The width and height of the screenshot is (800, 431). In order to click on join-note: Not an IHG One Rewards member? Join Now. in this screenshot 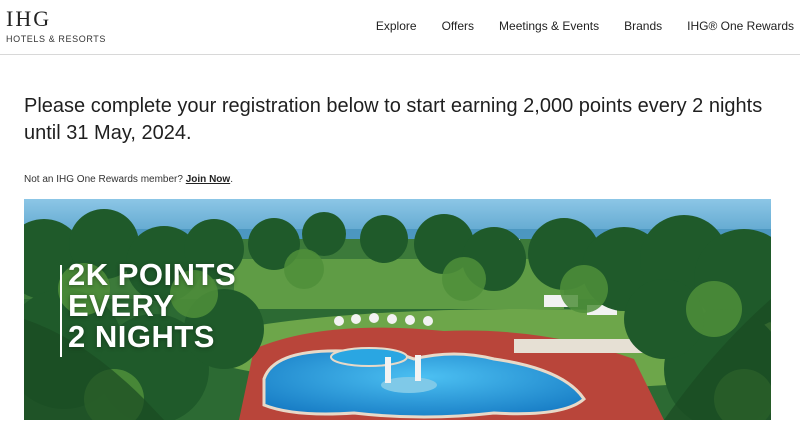, I will do `click(128, 180)`.